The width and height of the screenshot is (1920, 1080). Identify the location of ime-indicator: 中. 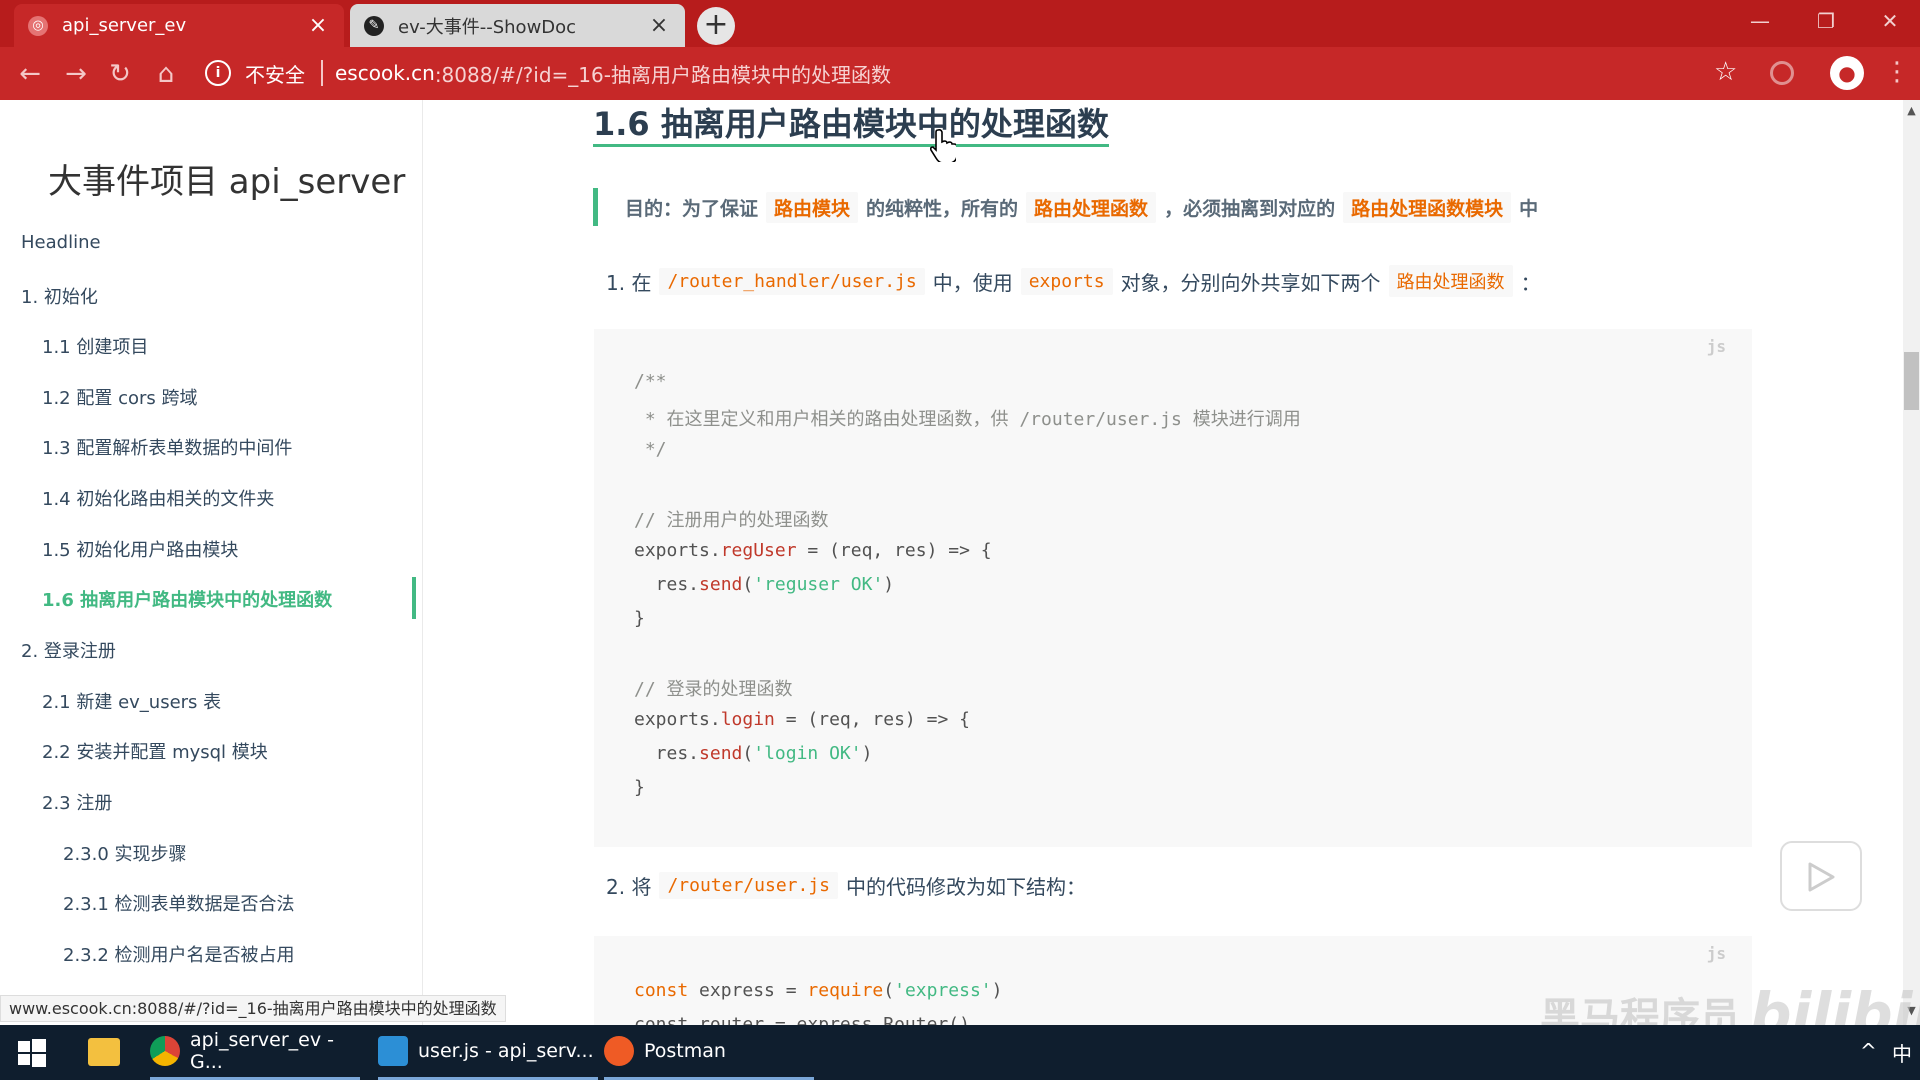
(1902, 1052).